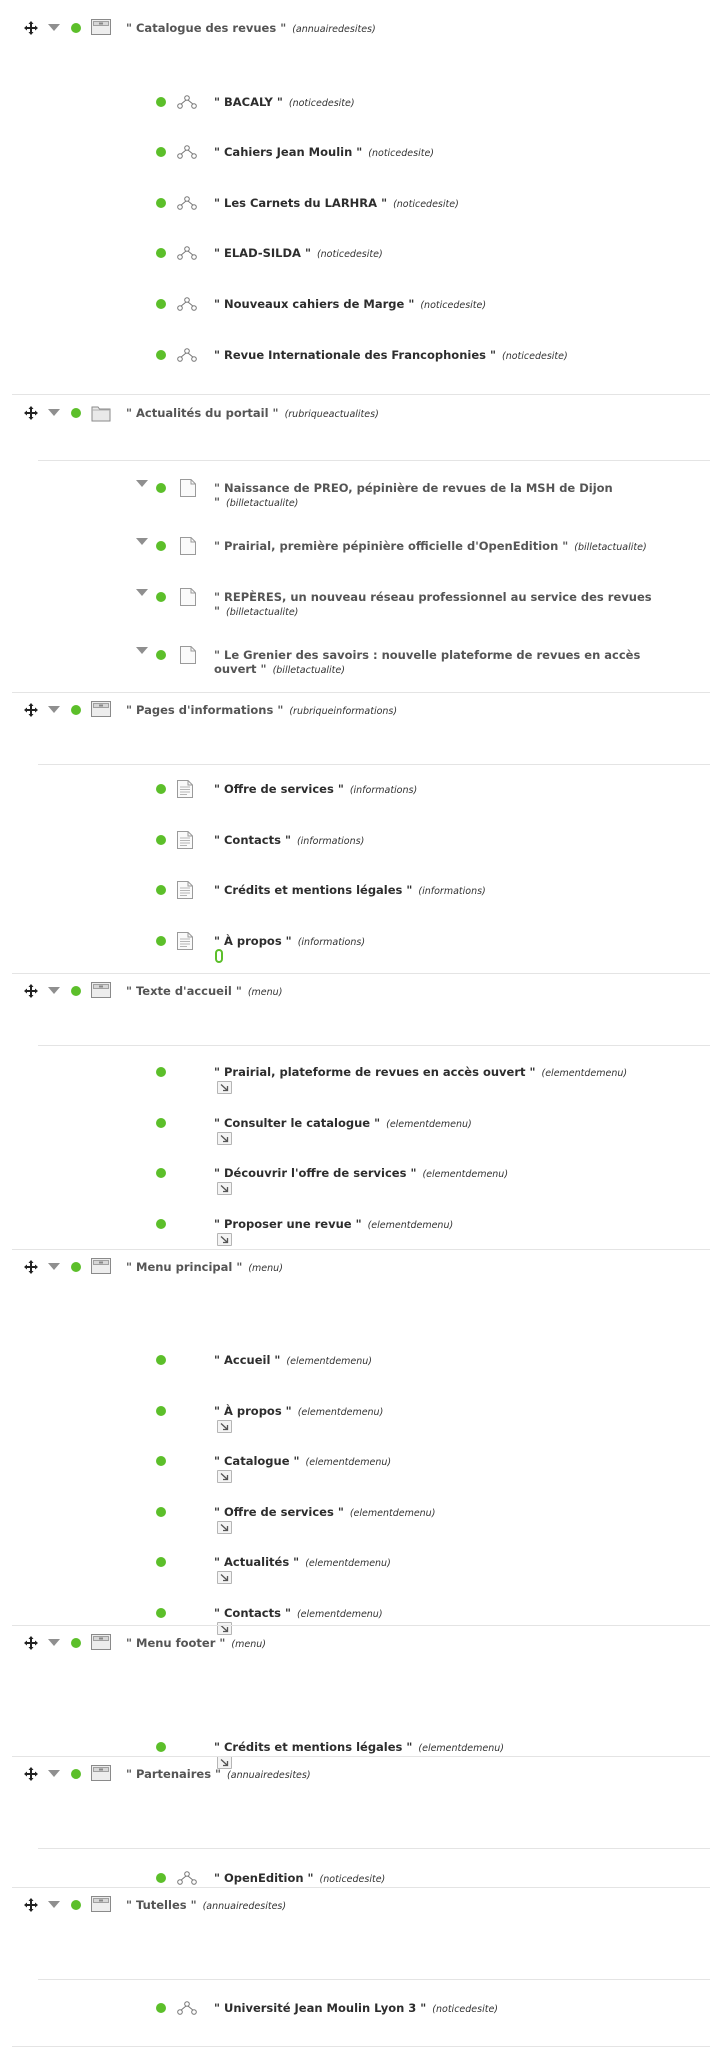 The width and height of the screenshot is (722, 2071). Describe the element at coordinates (262, 253) in the screenshot. I see `title-text: " ELAD-SILDA "` at that location.